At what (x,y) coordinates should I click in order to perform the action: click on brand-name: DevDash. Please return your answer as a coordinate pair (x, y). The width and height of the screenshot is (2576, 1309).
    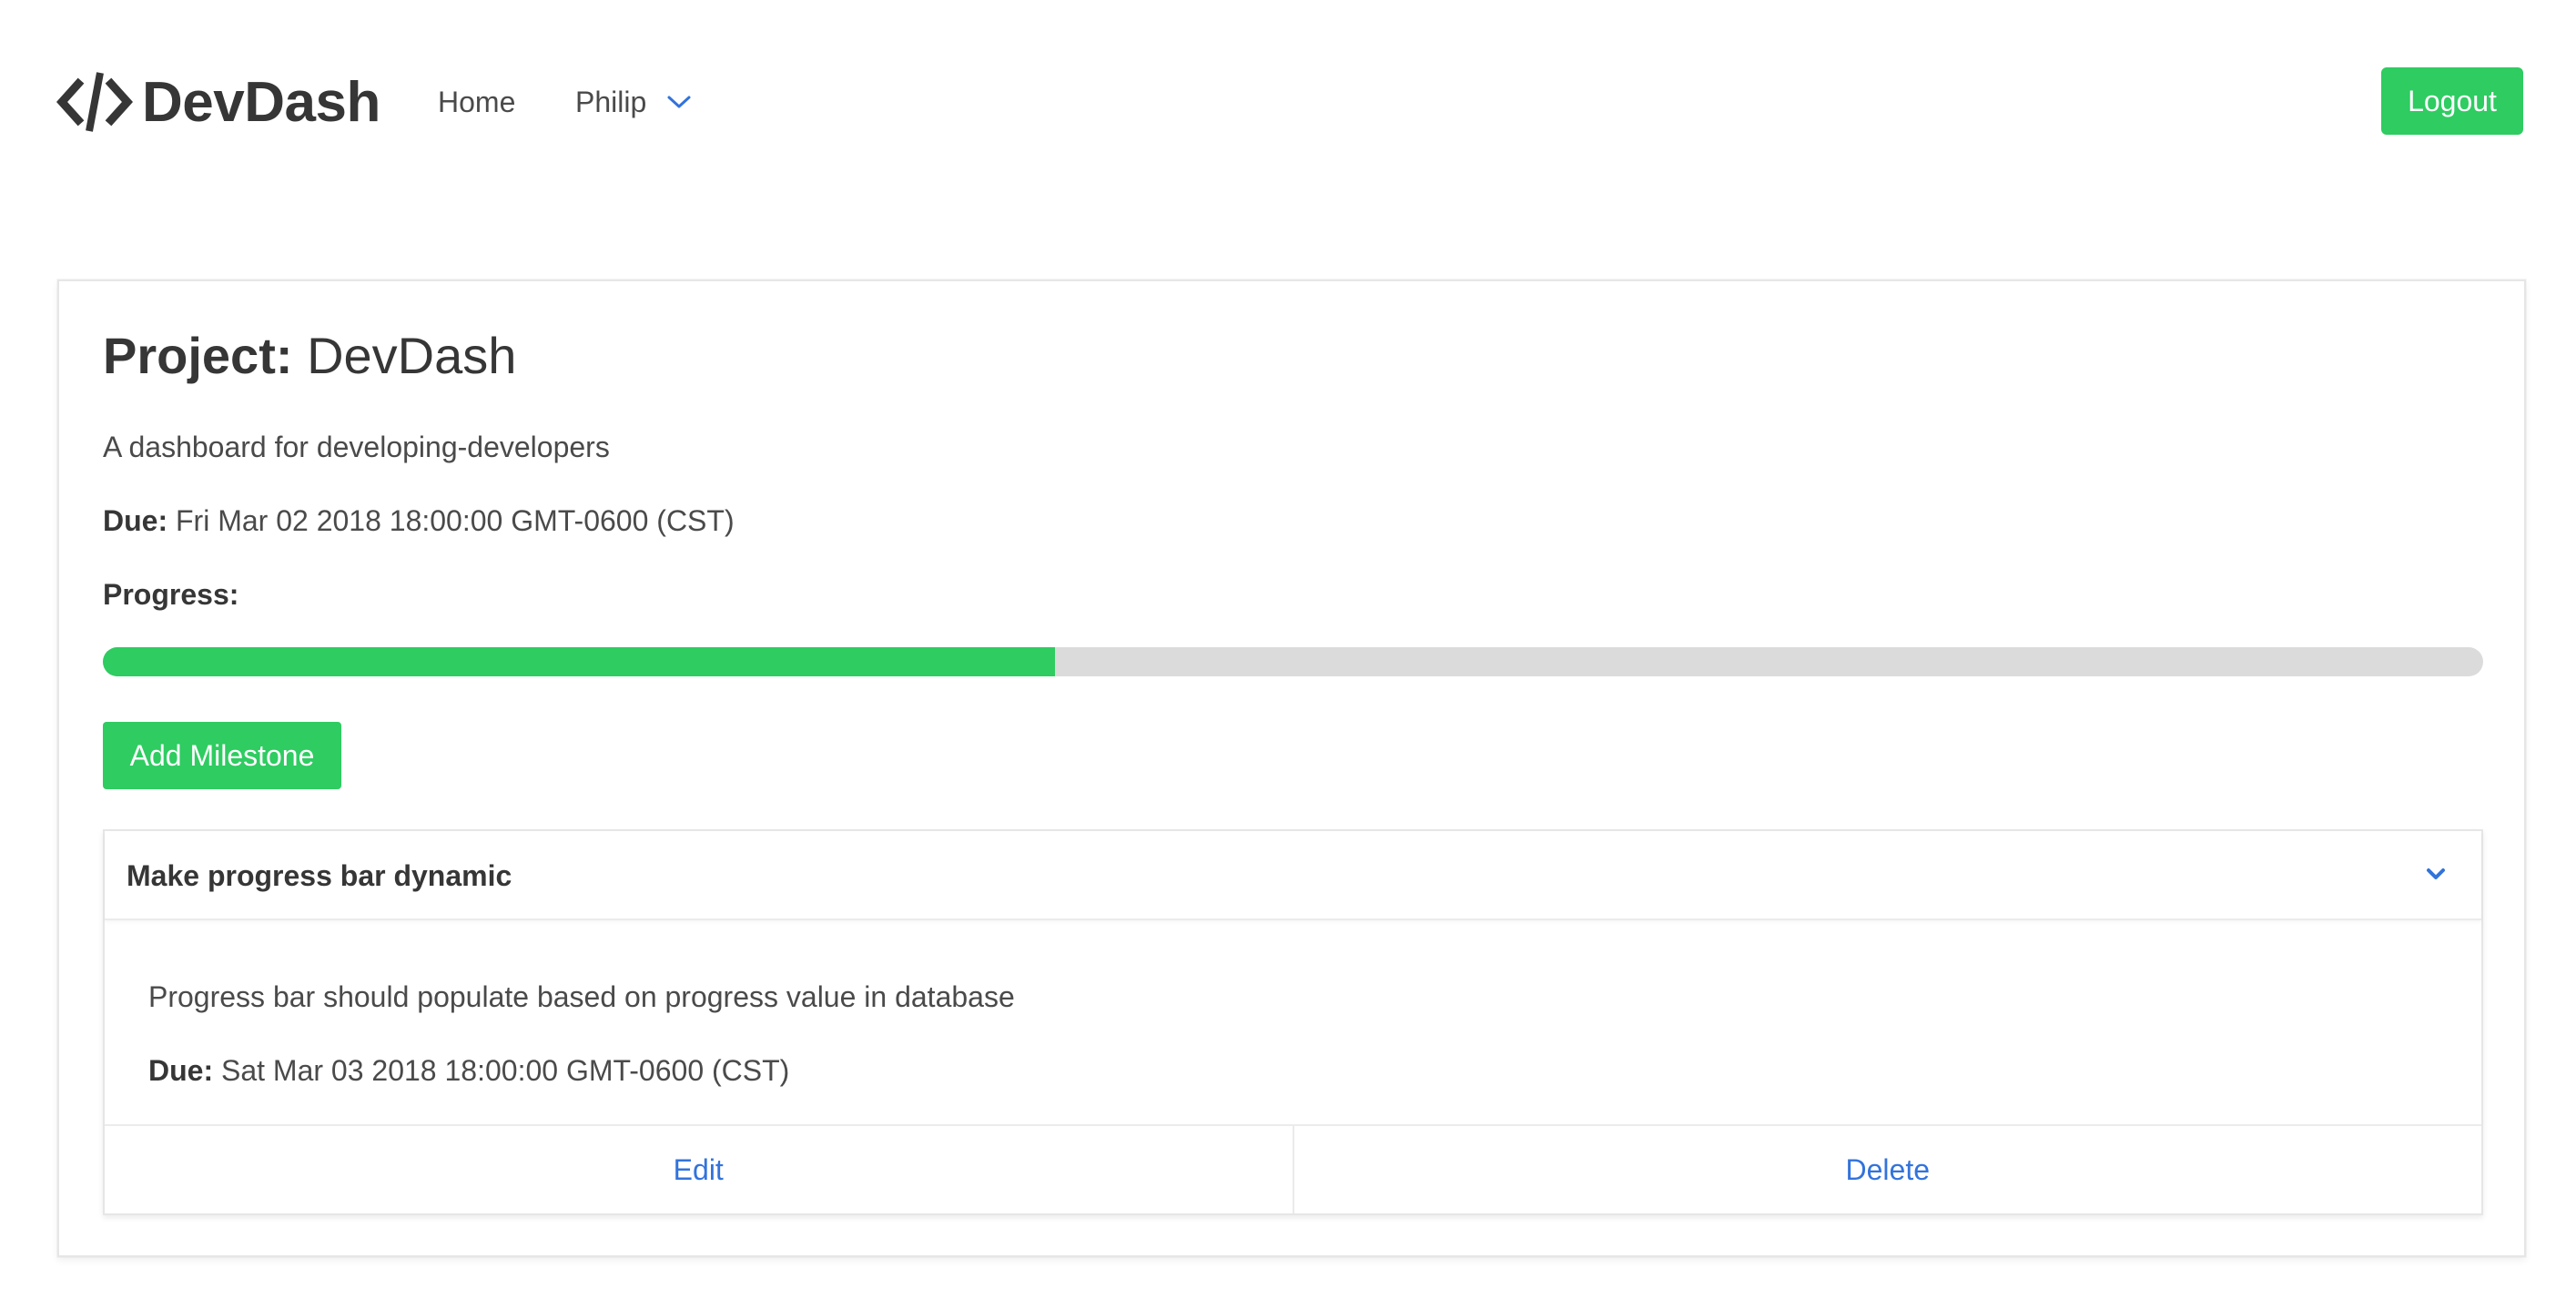
    Looking at the image, I should click on (261, 102).